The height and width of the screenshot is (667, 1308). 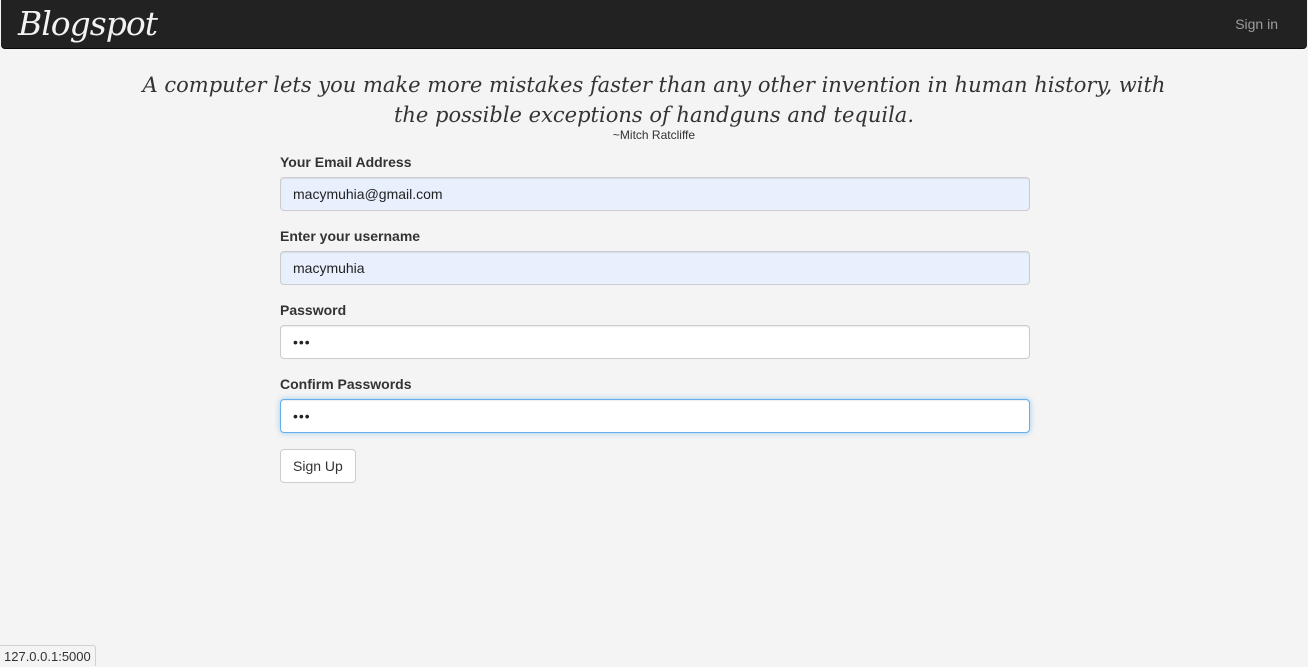 What do you see at coordinates (655, 194) in the screenshot?
I see `email-input` at bounding box center [655, 194].